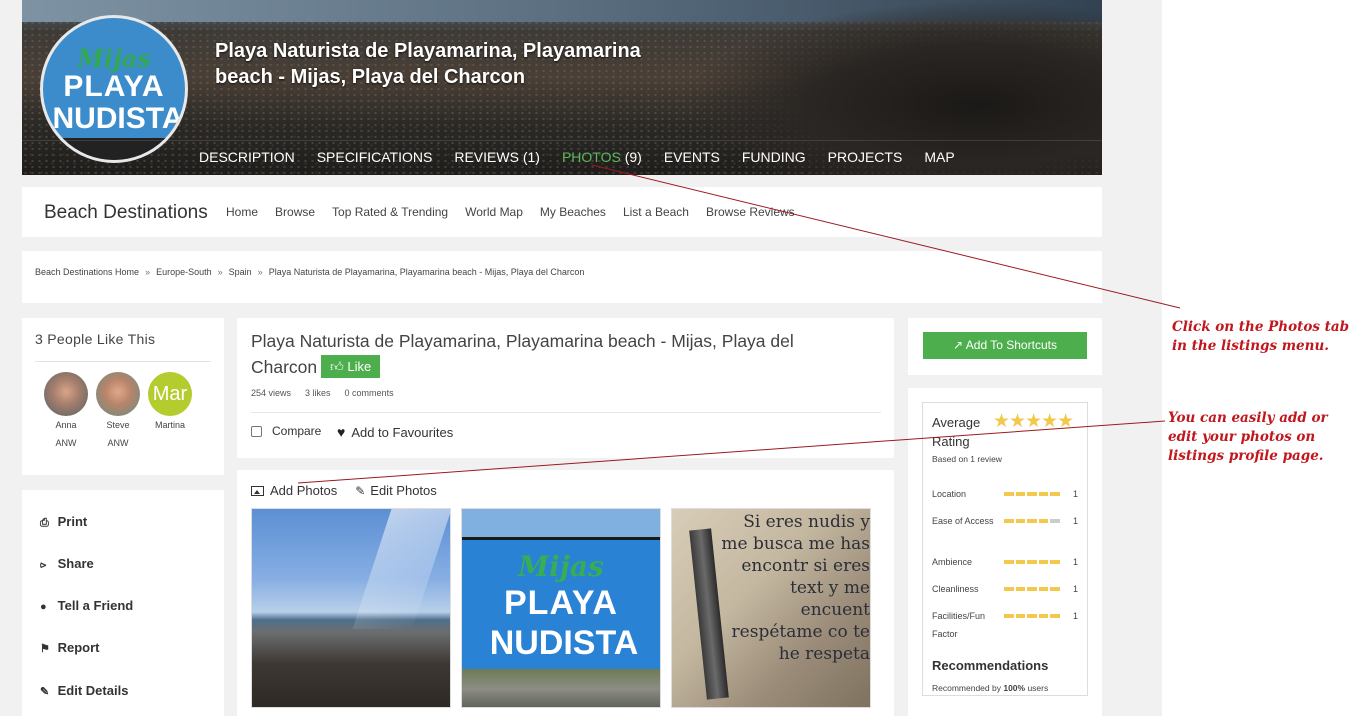 This screenshot has height=716, width=1360. Describe the element at coordinates (351, 366) in the screenshot. I see `like-button: 👍︎ Like` at that location.